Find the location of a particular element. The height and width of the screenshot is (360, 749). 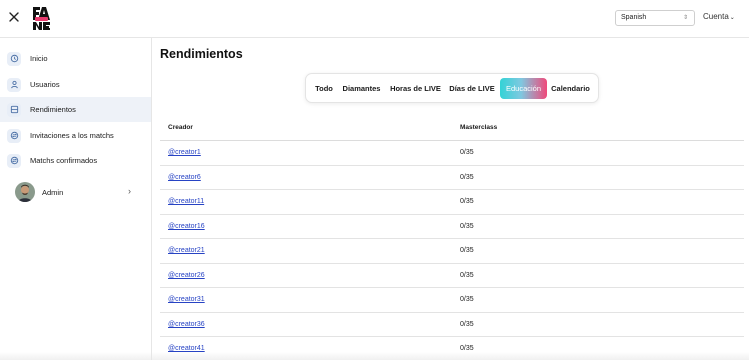

column-header-creador: Creador is located at coordinates (180, 127).